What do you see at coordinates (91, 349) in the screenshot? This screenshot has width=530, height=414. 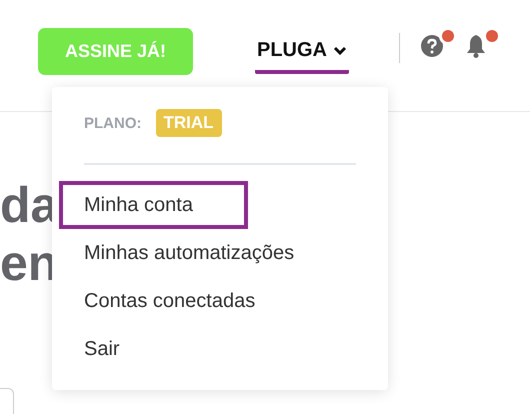 I see `menu-item: Sair` at bounding box center [91, 349].